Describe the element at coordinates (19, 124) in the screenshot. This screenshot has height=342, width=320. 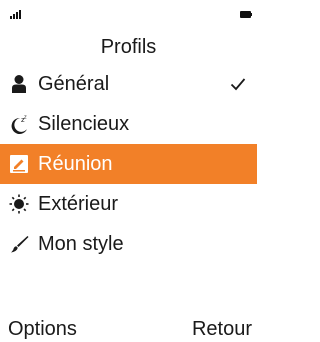
I see `moon-sleep-icon: z z` at that location.